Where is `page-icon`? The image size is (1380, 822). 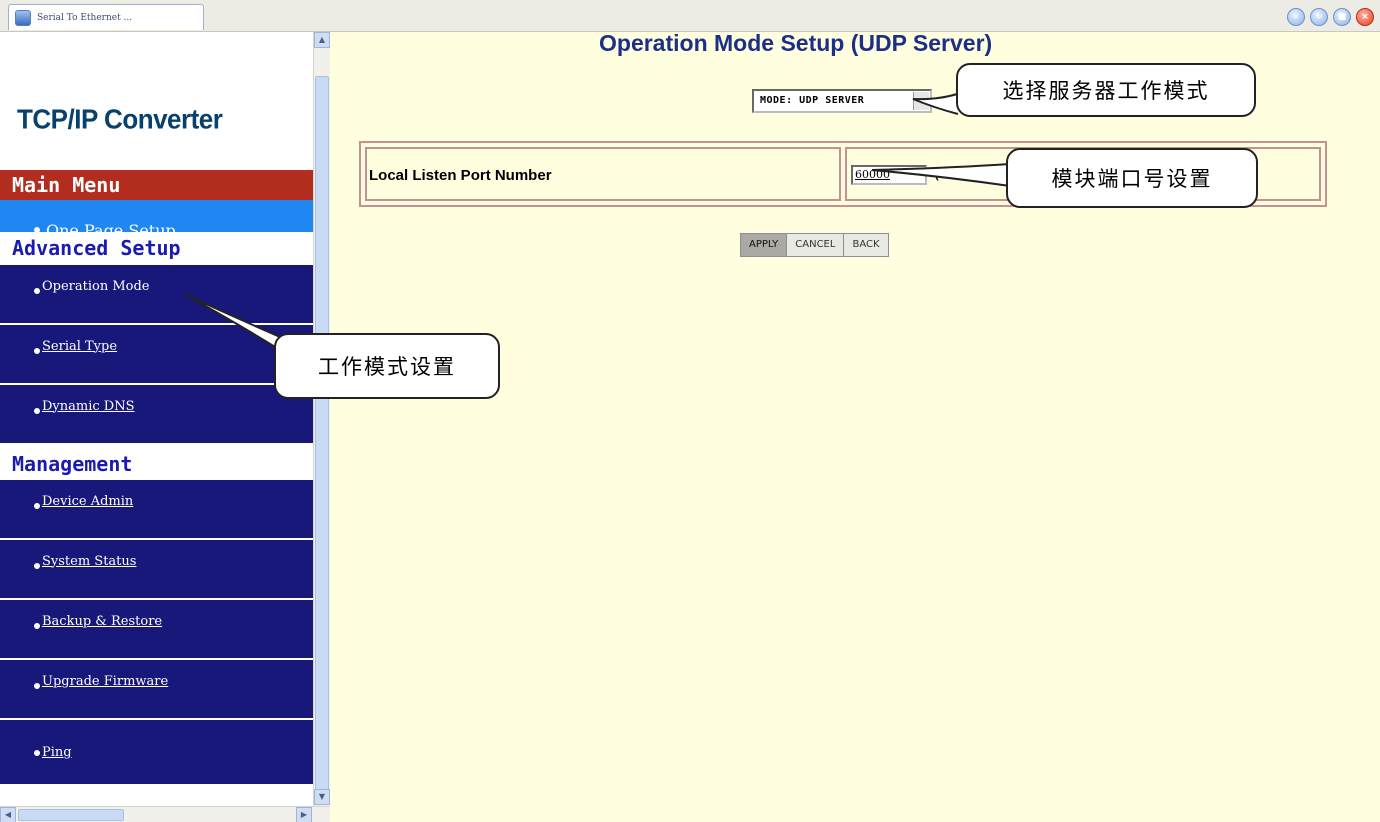
page-icon is located at coordinates (23, 17).